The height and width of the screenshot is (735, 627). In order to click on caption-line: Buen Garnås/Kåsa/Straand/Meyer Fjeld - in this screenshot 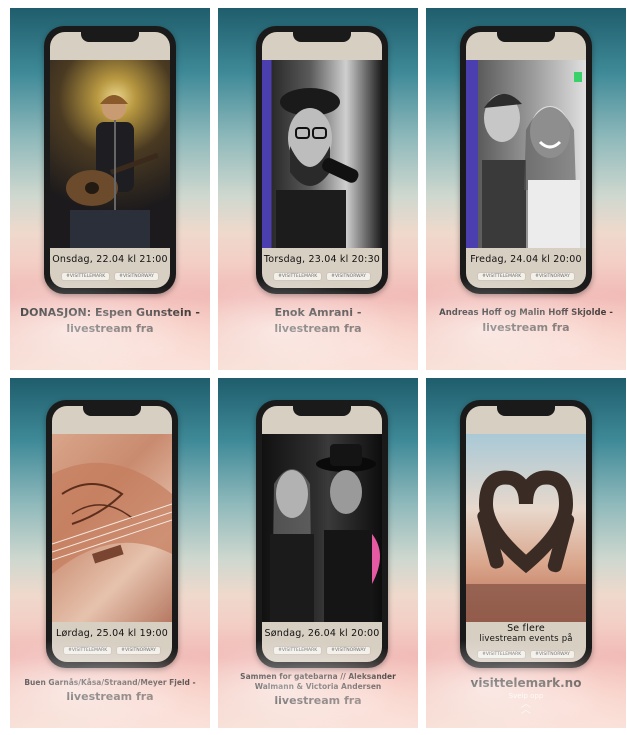, I will do `click(110, 682)`.